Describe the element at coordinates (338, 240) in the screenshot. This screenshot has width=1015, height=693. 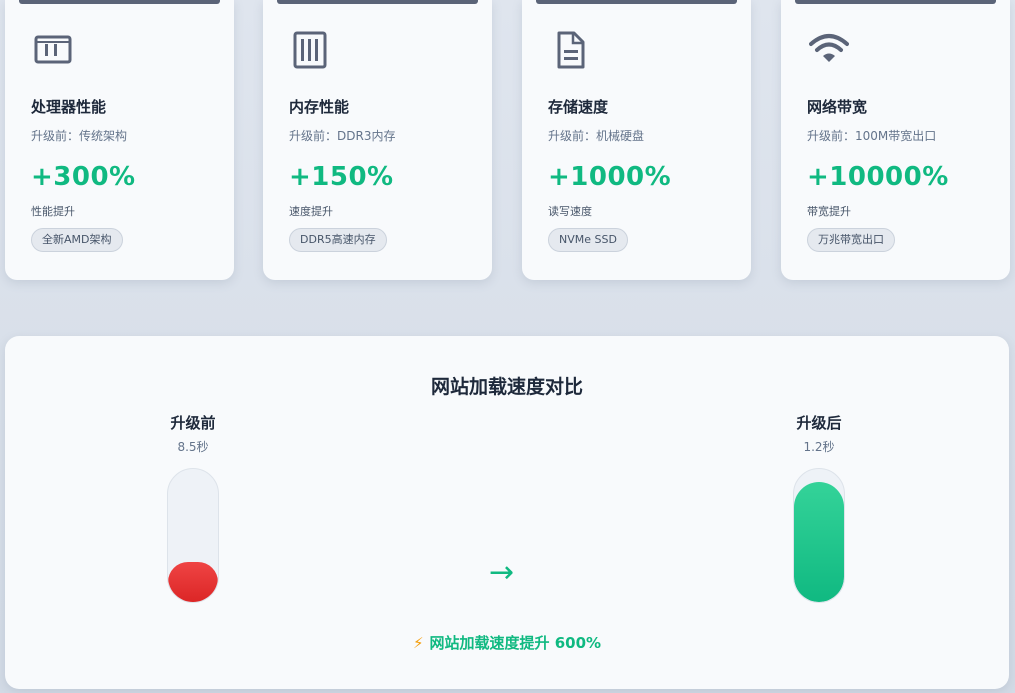
I see `card-badge: DDR5高速内存` at that location.